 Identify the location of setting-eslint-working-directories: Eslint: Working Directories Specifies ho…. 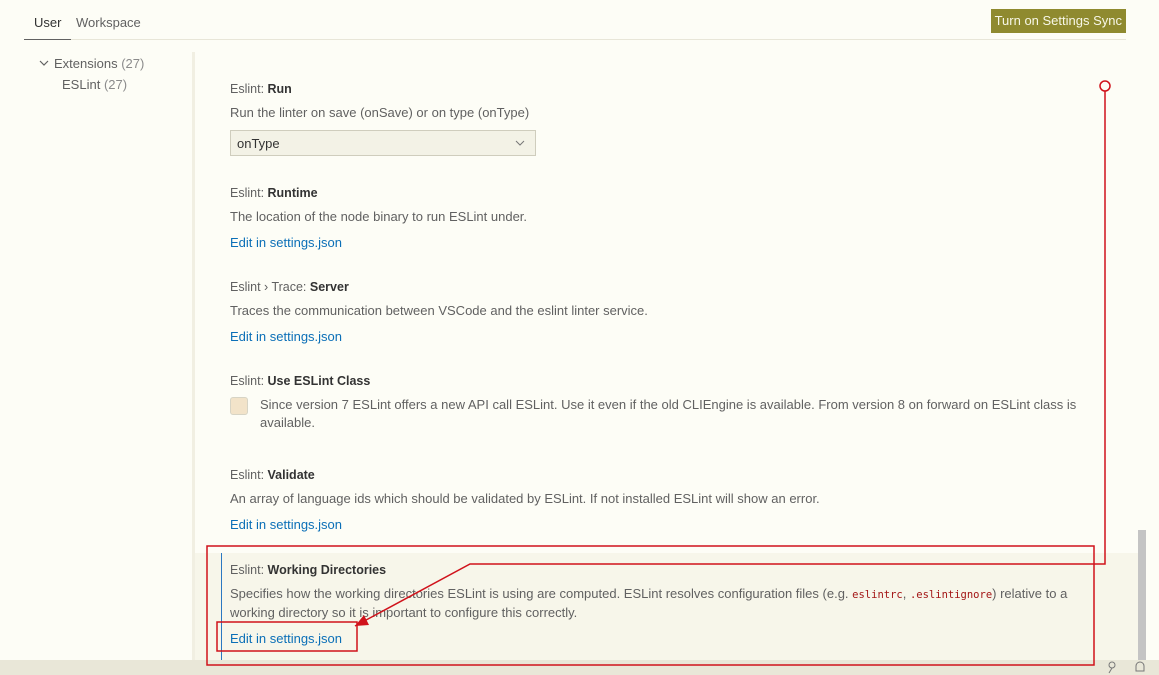
(666, 606).